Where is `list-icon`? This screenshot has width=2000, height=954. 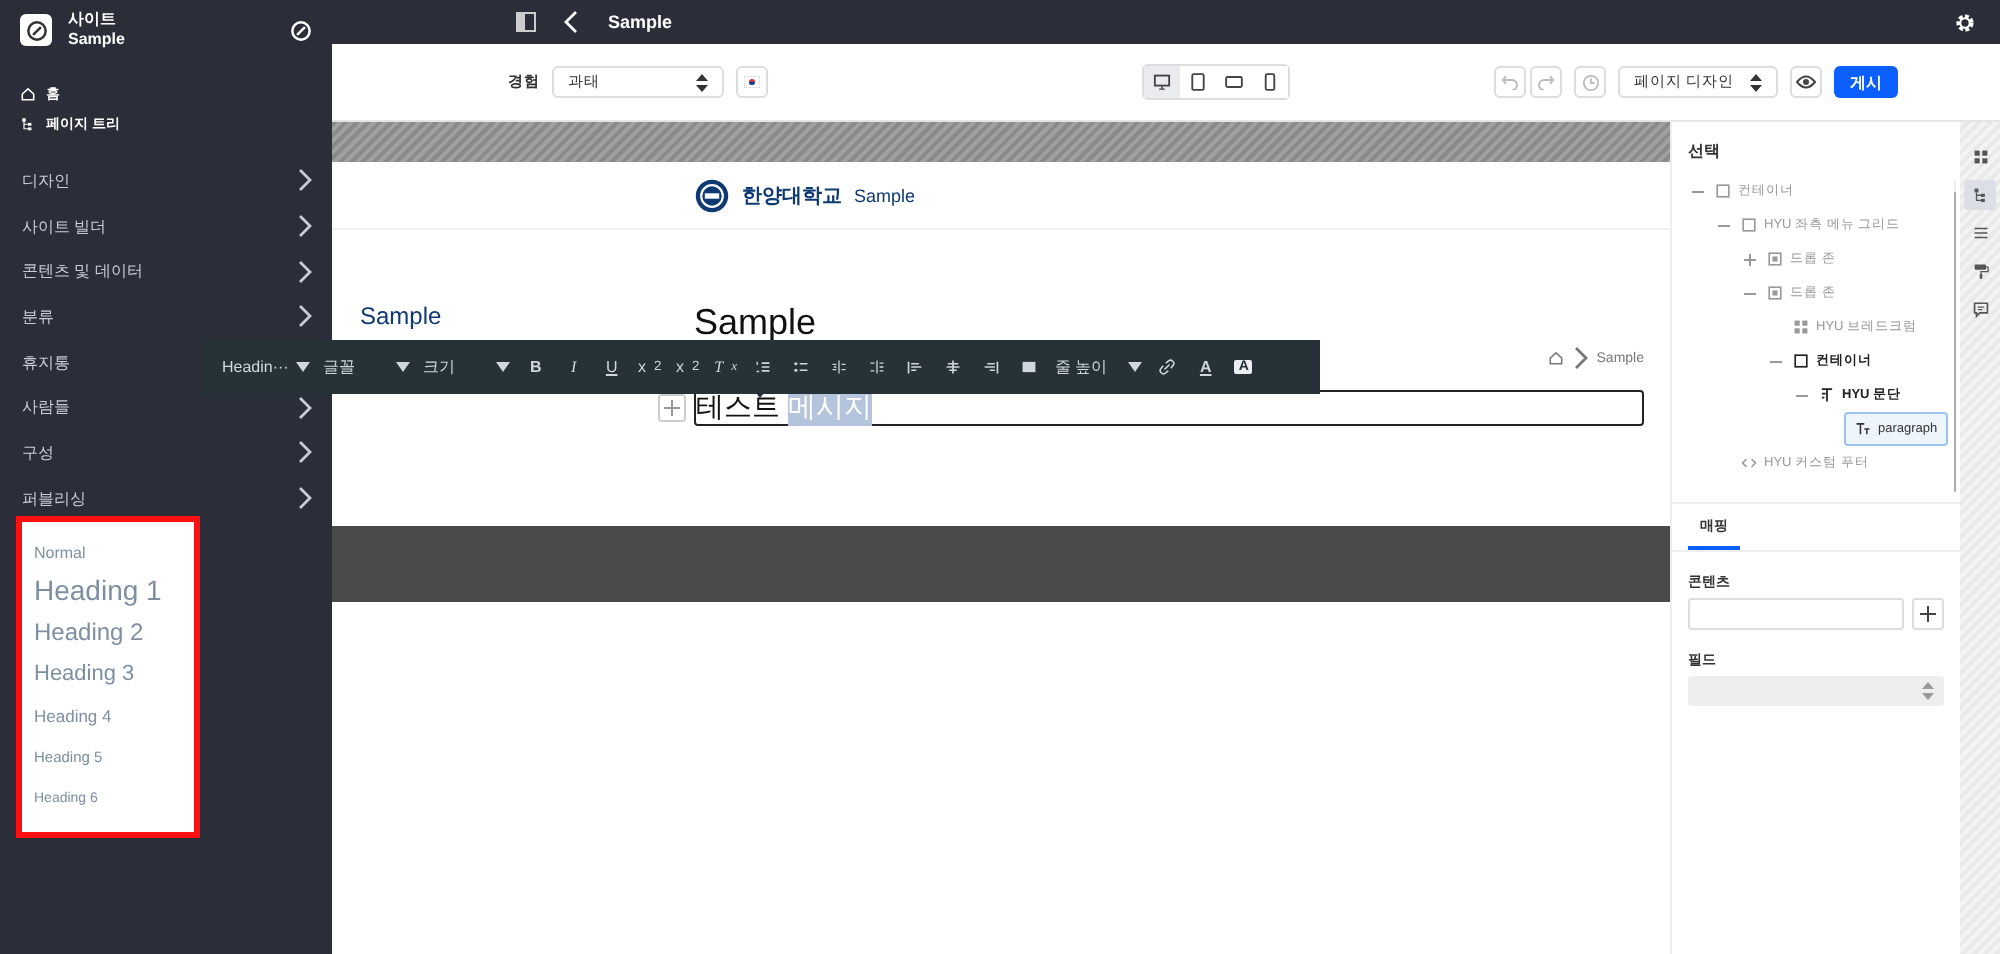
list-icon is located at coordinates (1980, 233).